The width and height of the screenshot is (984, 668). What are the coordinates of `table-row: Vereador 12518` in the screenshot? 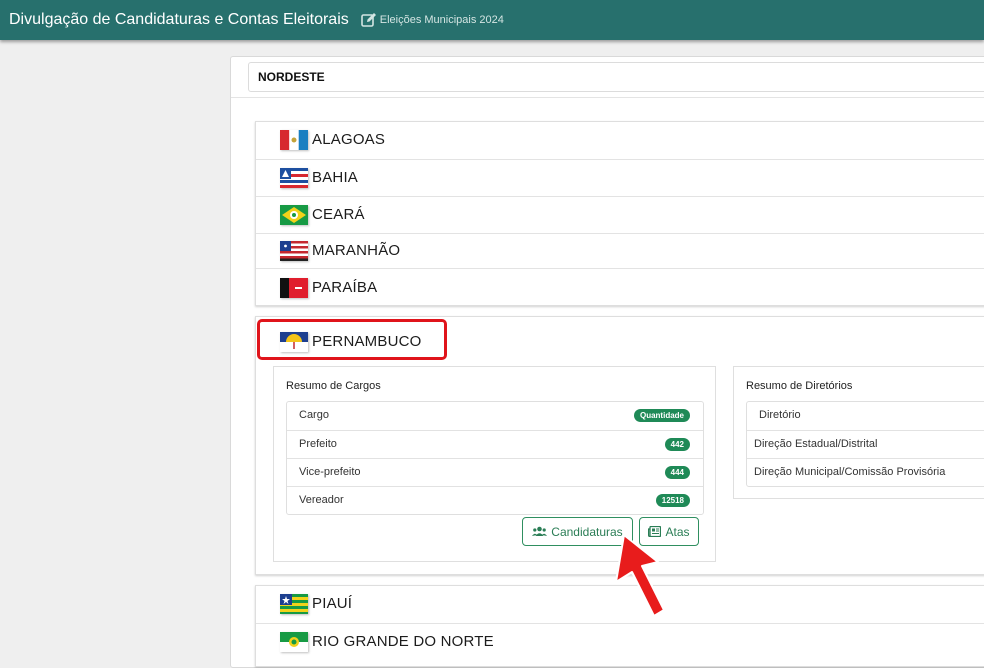 It's located at (495, 500).